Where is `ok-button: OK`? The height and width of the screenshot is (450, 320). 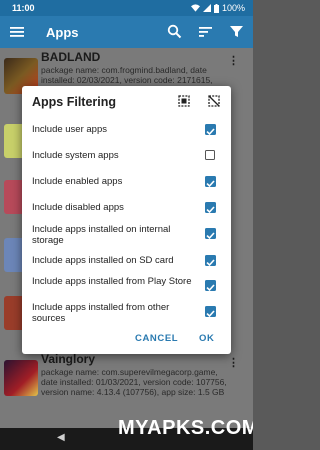 ok-button: OK is located at coordinates (206, 338).